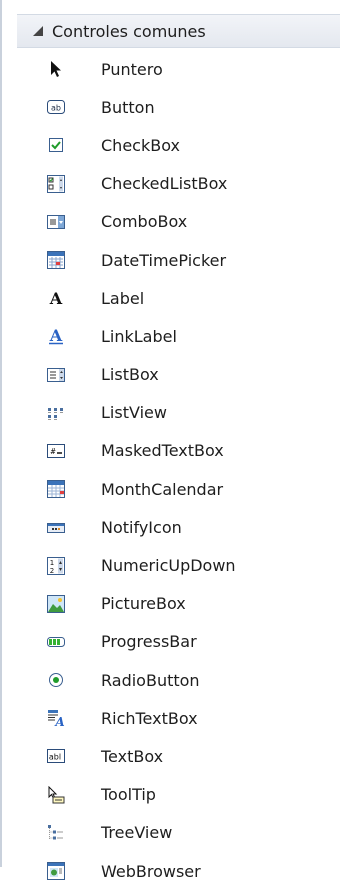 The height and width of the screenshot is (890, 352). What do you see at coordinates (56, 795) in the screenshot?
I see `tooltip-icon` at bounding box center [56, 795].